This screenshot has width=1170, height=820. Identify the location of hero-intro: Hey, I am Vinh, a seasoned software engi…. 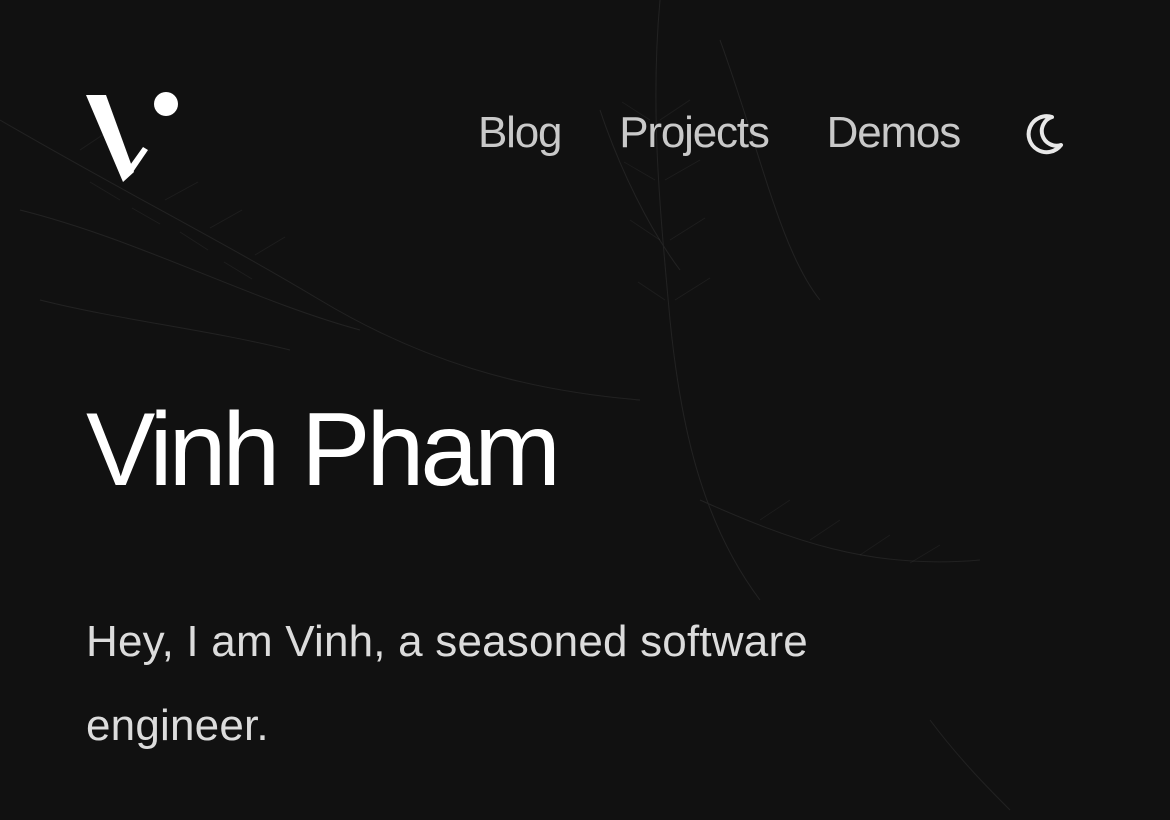
(447, 683).